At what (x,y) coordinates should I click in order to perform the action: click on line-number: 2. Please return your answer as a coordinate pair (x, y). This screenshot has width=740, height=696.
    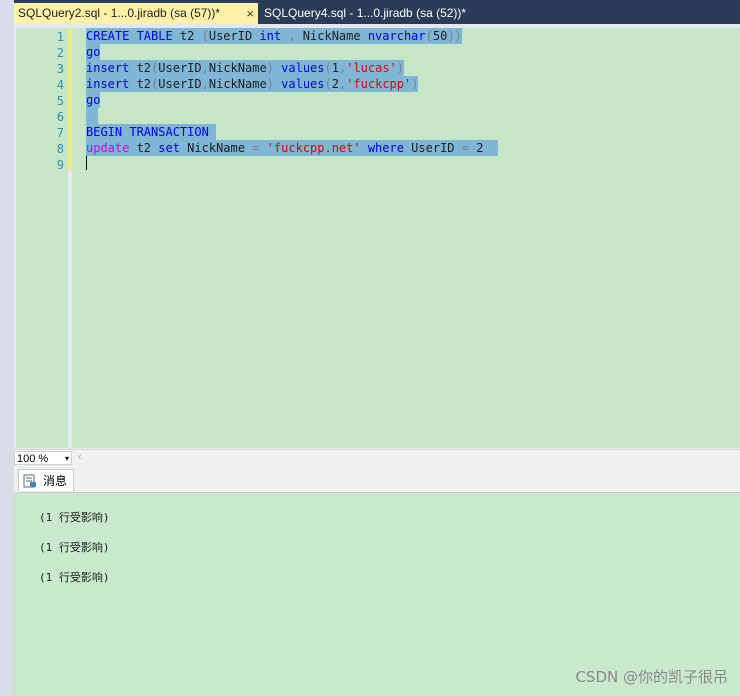
    Looking at the image, I should click on (60, 53).